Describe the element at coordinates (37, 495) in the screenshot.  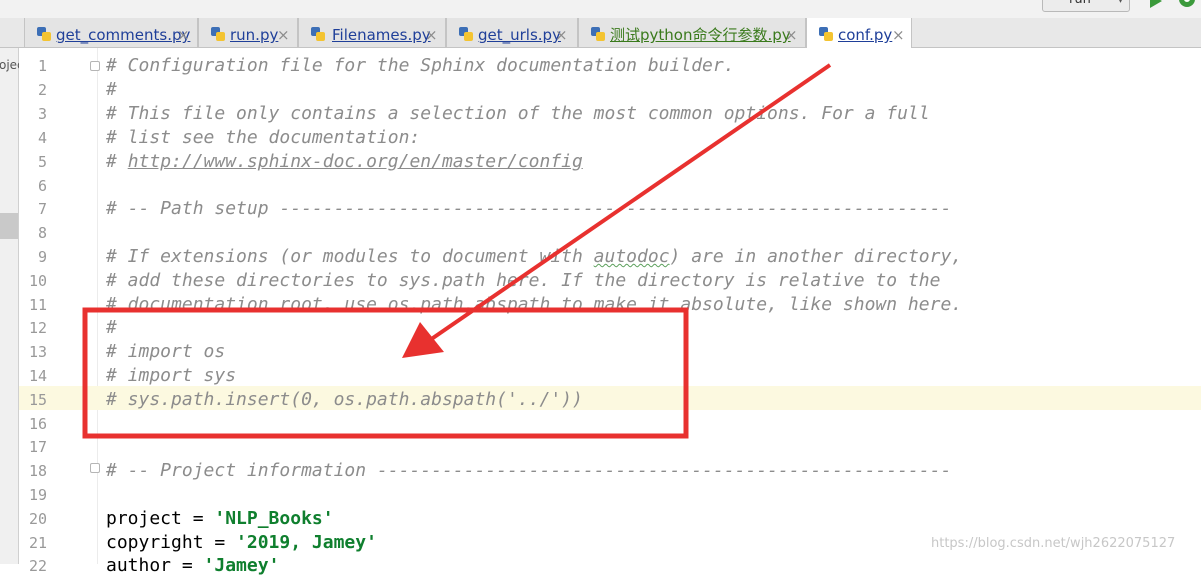
I see `line-number: 19` at that location.